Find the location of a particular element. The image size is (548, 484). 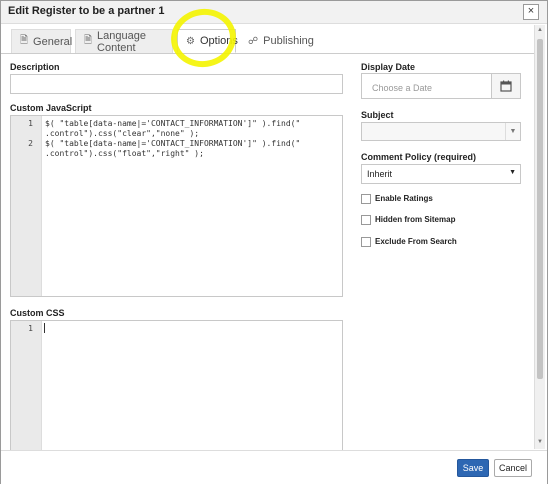

close-button: × is located at coordinates (531, 12).